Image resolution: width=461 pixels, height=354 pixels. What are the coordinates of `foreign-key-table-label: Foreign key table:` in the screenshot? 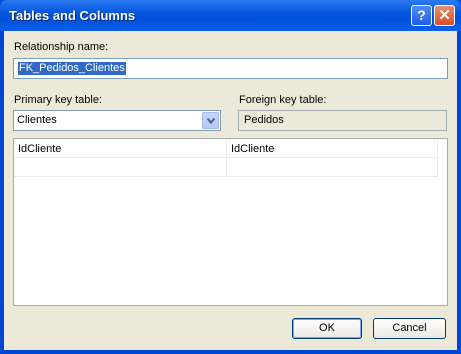 It's located at (283, 100).